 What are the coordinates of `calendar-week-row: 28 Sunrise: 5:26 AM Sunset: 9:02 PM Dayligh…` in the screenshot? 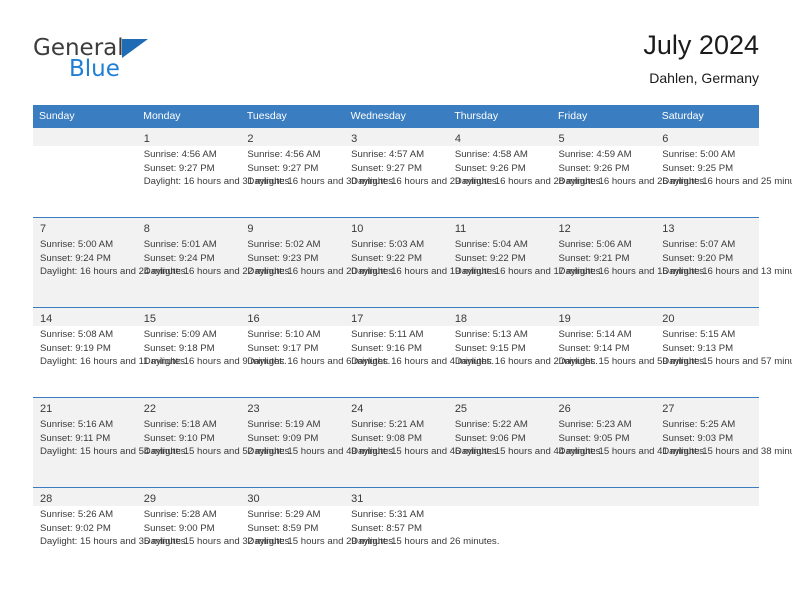 It's located at (396, 532).